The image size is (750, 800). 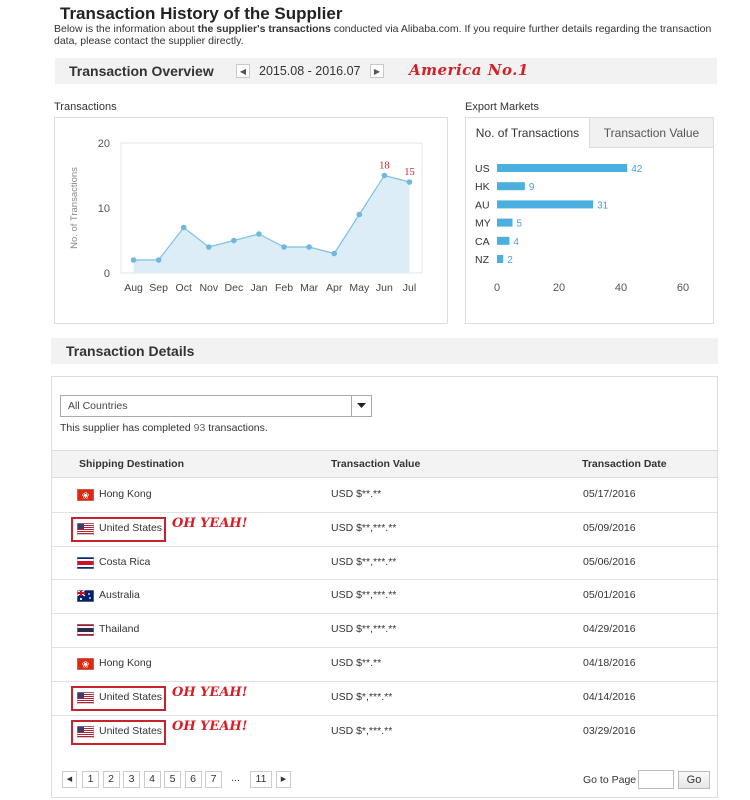 What do you see at coordinates (74, 208) in the screenshot?
I see `y-axis-label: No. of Transactions` at bounding box center [74, 208].